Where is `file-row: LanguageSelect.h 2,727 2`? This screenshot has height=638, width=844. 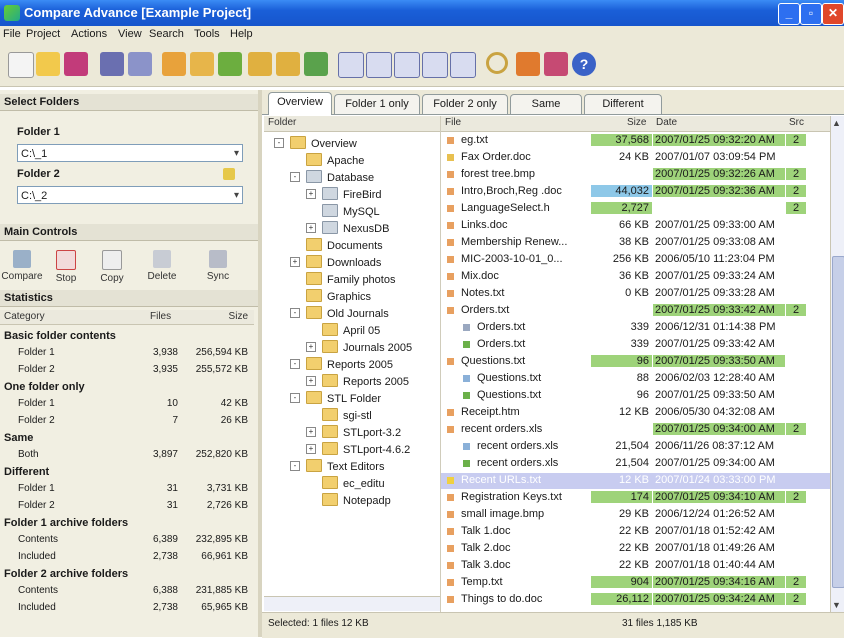 file-row: LanguageSelect.h 2,727 2 is located at coordinates (635, 209).